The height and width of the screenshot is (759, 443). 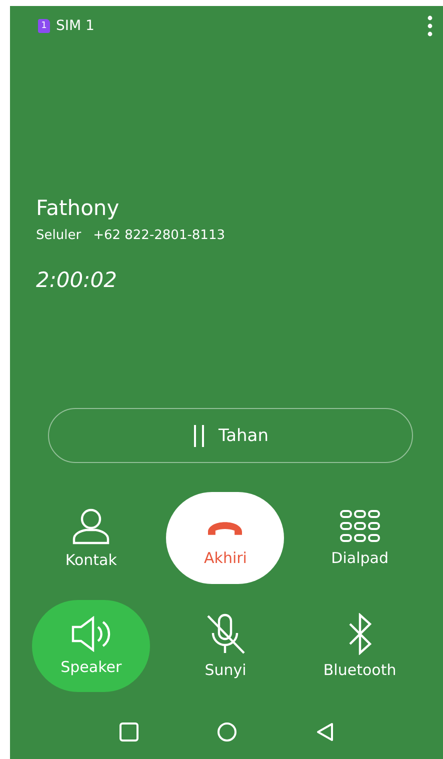 I want to click on caller-name: Fathony, so click(x=78, y=208).